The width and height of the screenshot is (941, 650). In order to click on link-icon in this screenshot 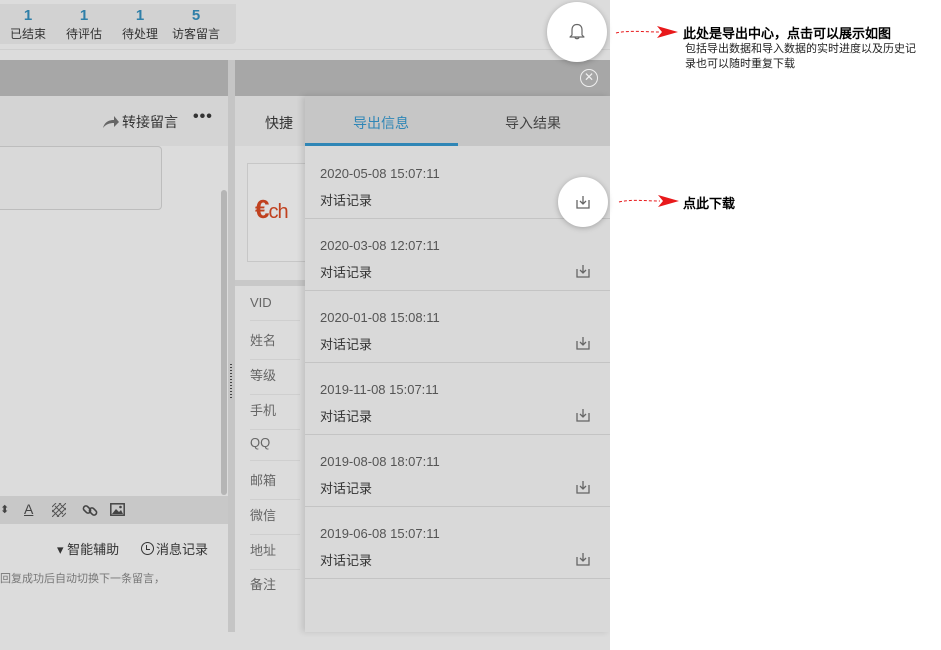, I will do `click(90, 510)`.